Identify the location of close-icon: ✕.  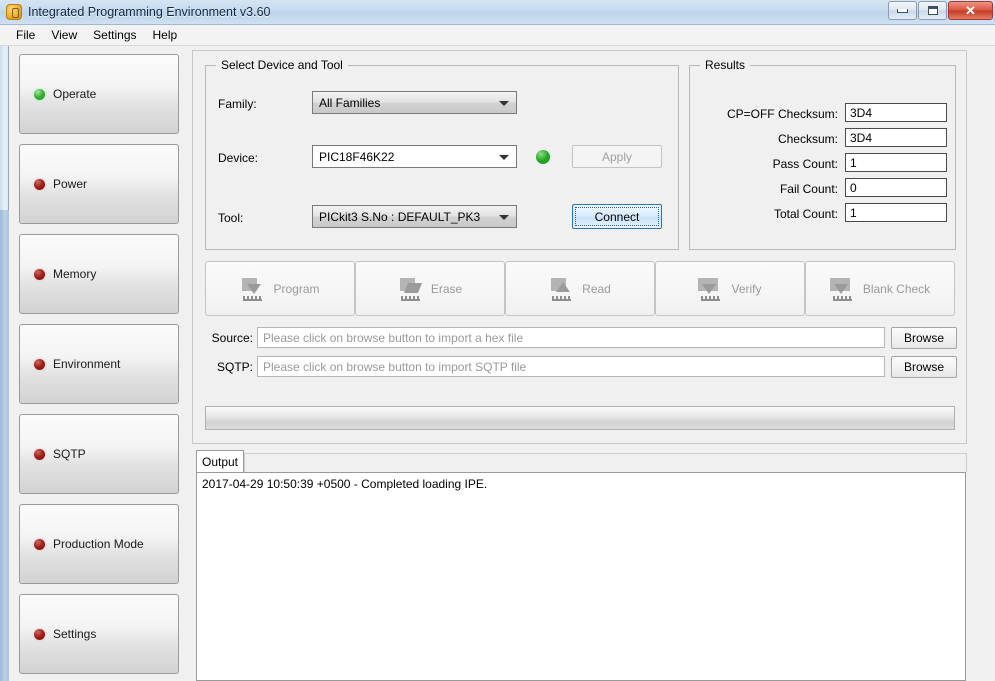
(970, 10).